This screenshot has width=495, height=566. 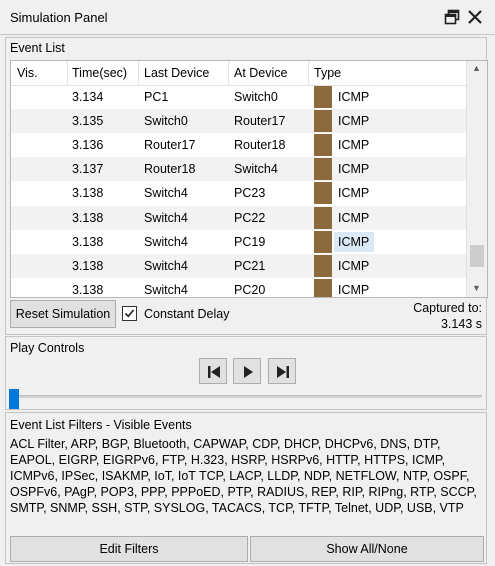 I want to click on column-header-type: Type, so click(x=327, y=73).